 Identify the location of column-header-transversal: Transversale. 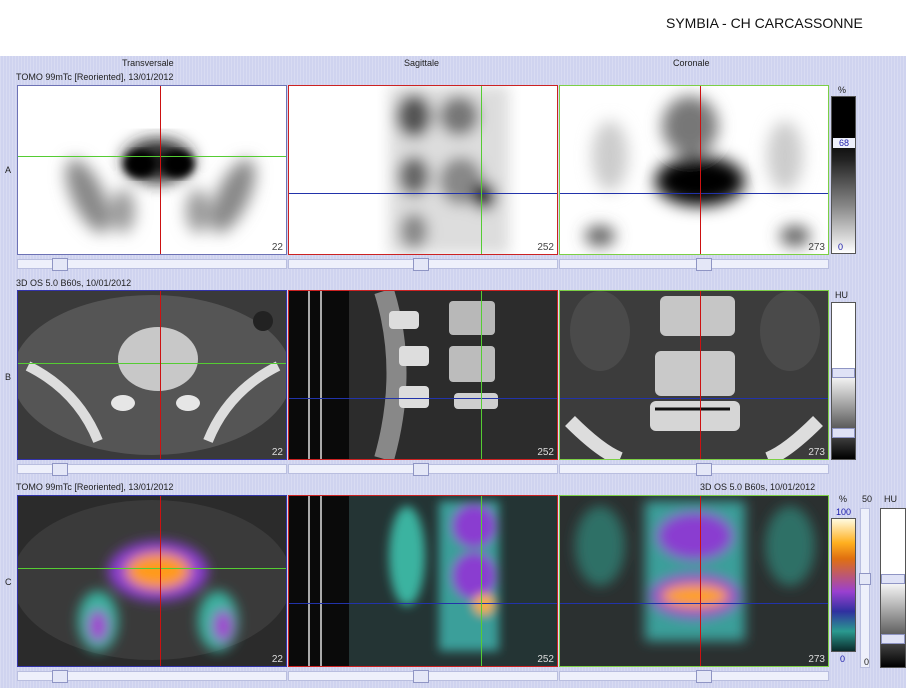
(148, 63).